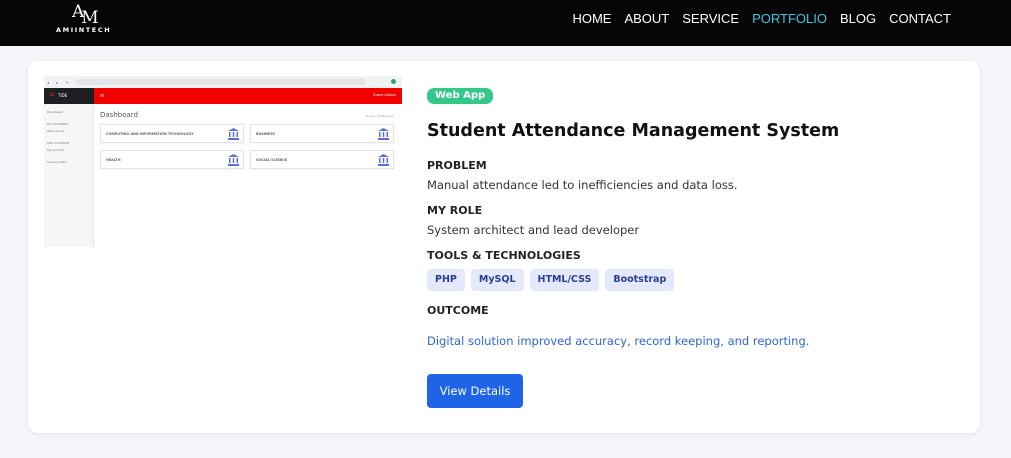 The height and width of the screenshot is (458, 1011). Describe the element at coordinates (265, 134) in the screenshot. I see `mini-tile-label: BUSINESS` at that location.